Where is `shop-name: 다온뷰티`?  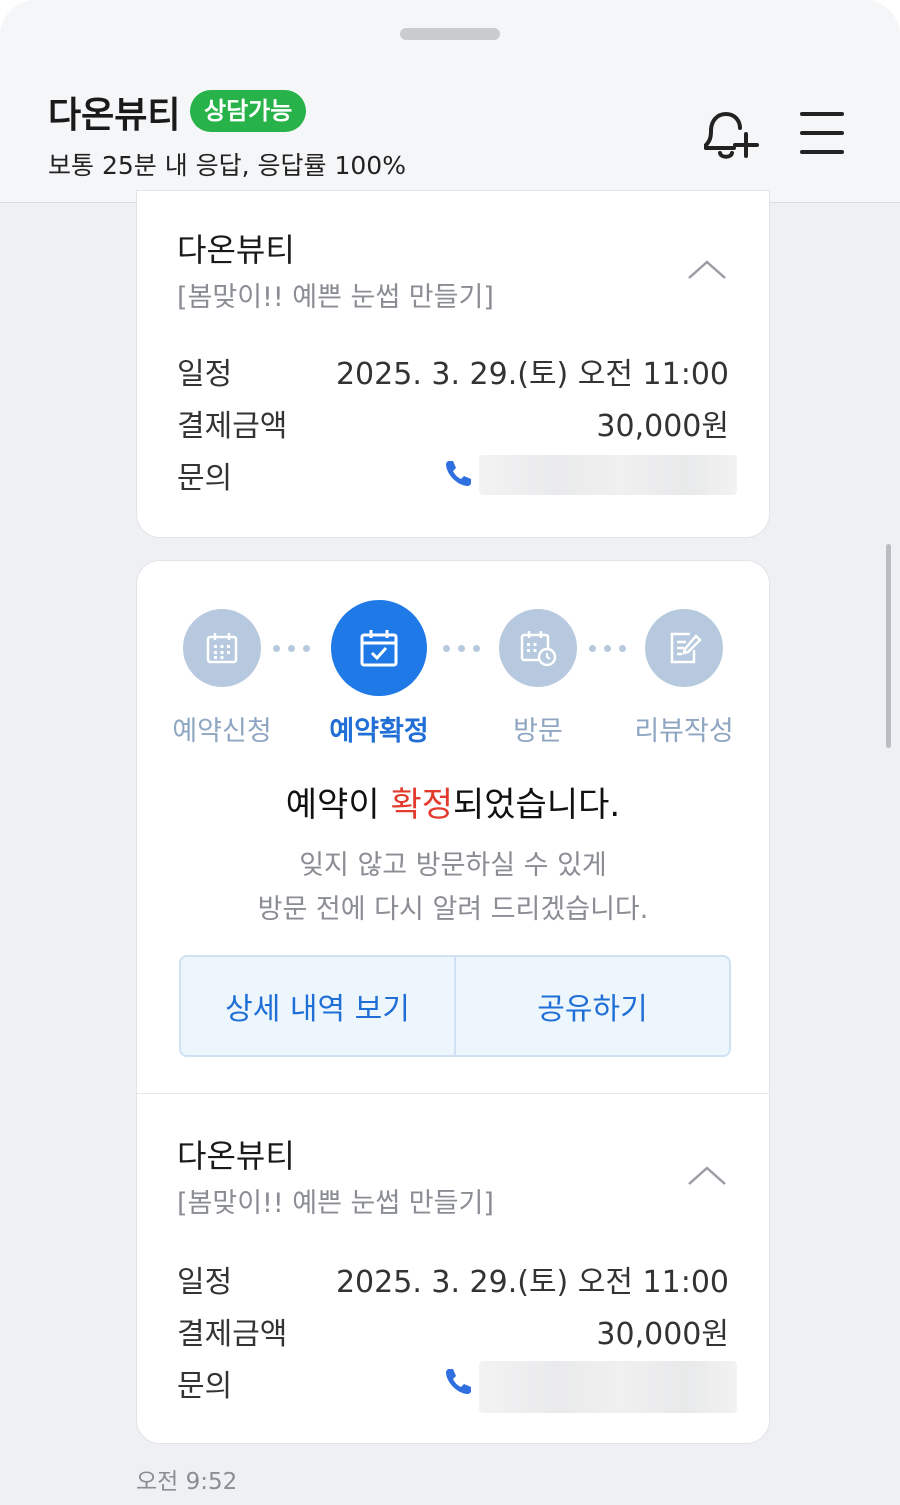 shop-name: 다온뷰티 is located at coordinates (114, 115).